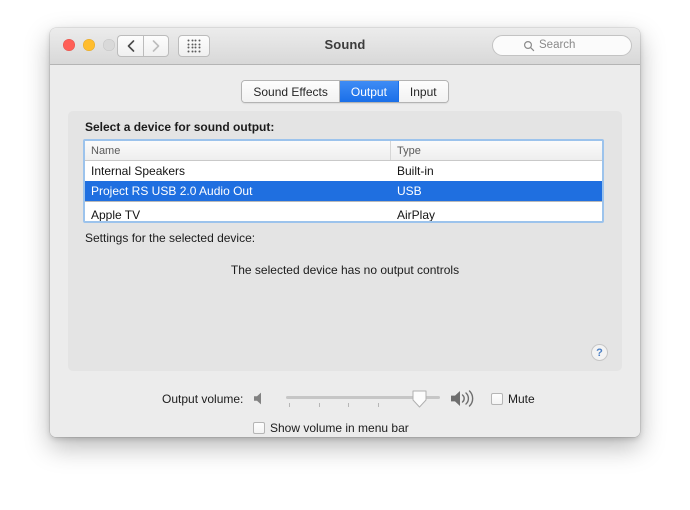 Image resolution: width=690 pixels, height=510 pixels. I want to click on mute-label: Mute, so click(521, 399).